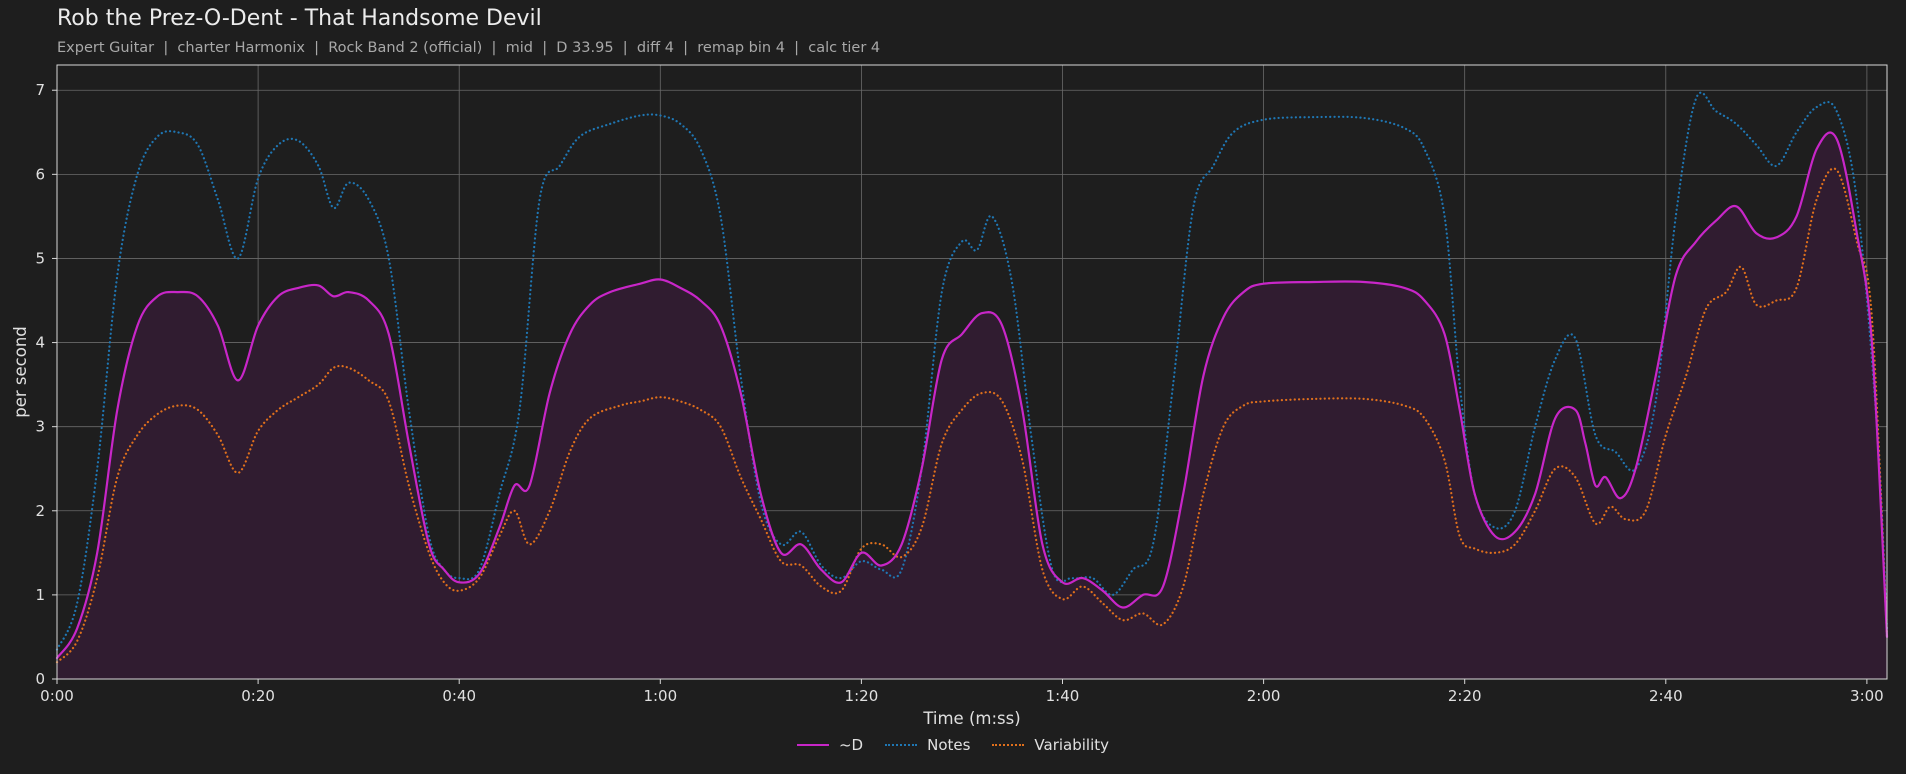  Describe the element at coordinates (812, 745) in the screenshot. I see `legend-swatch-d` at that location.